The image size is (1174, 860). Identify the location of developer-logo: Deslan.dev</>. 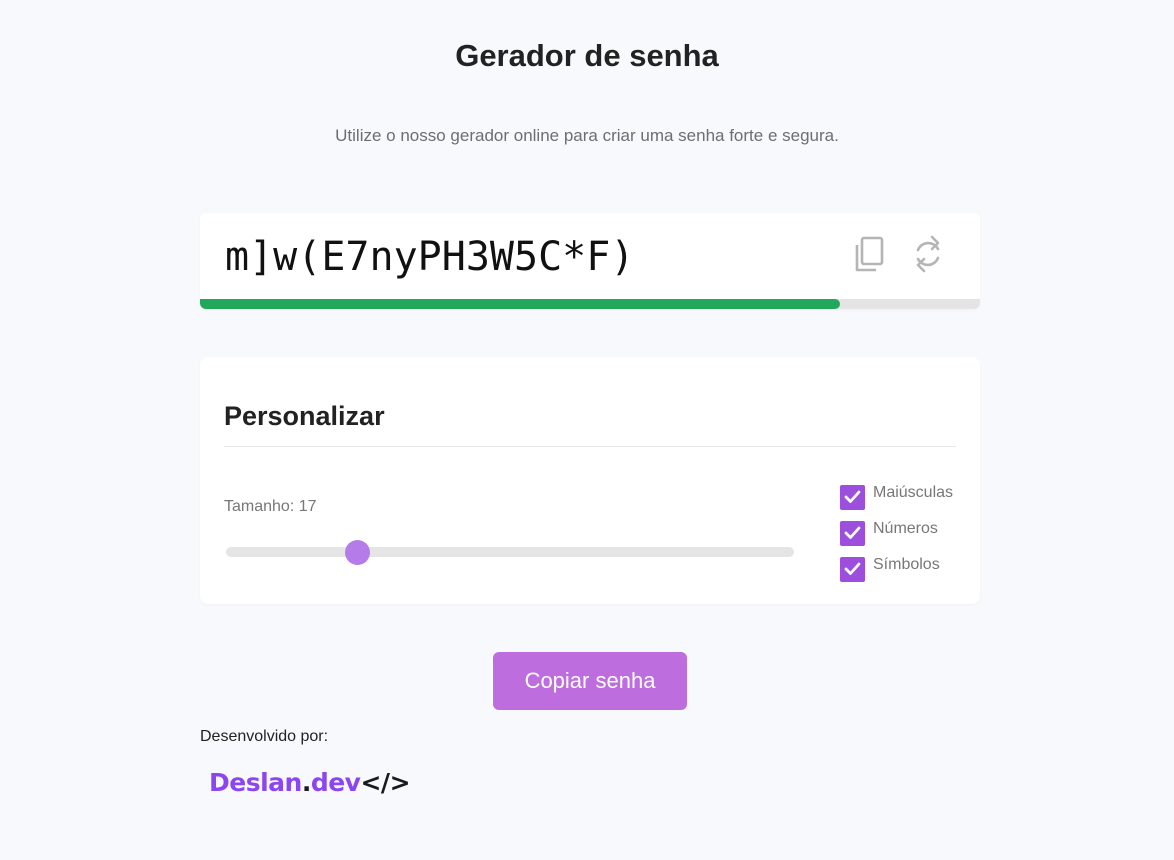
(310, 782).